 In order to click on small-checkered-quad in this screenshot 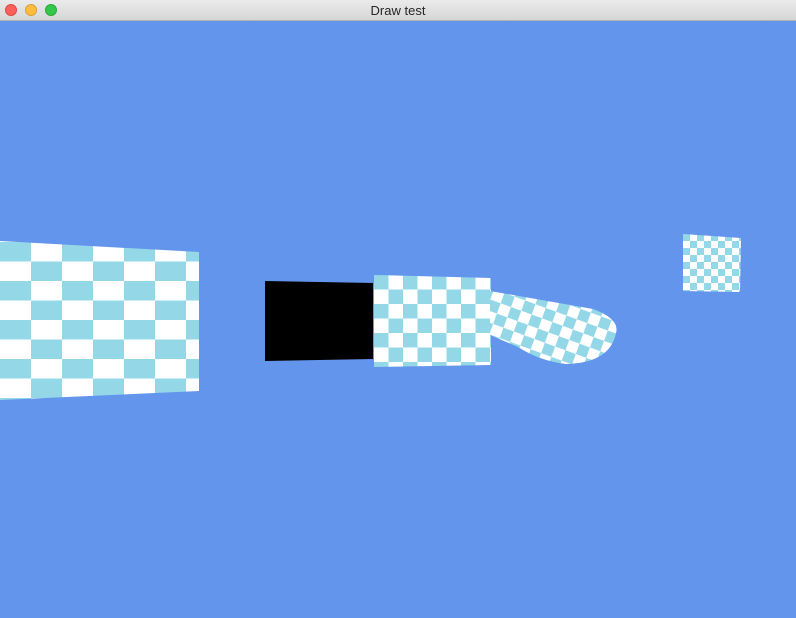, I will do `click(712, 263)`.